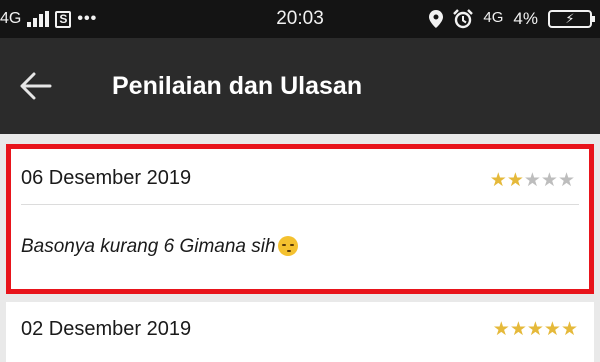  I want to click on status-left: 4G S •••, so click(48, 19).